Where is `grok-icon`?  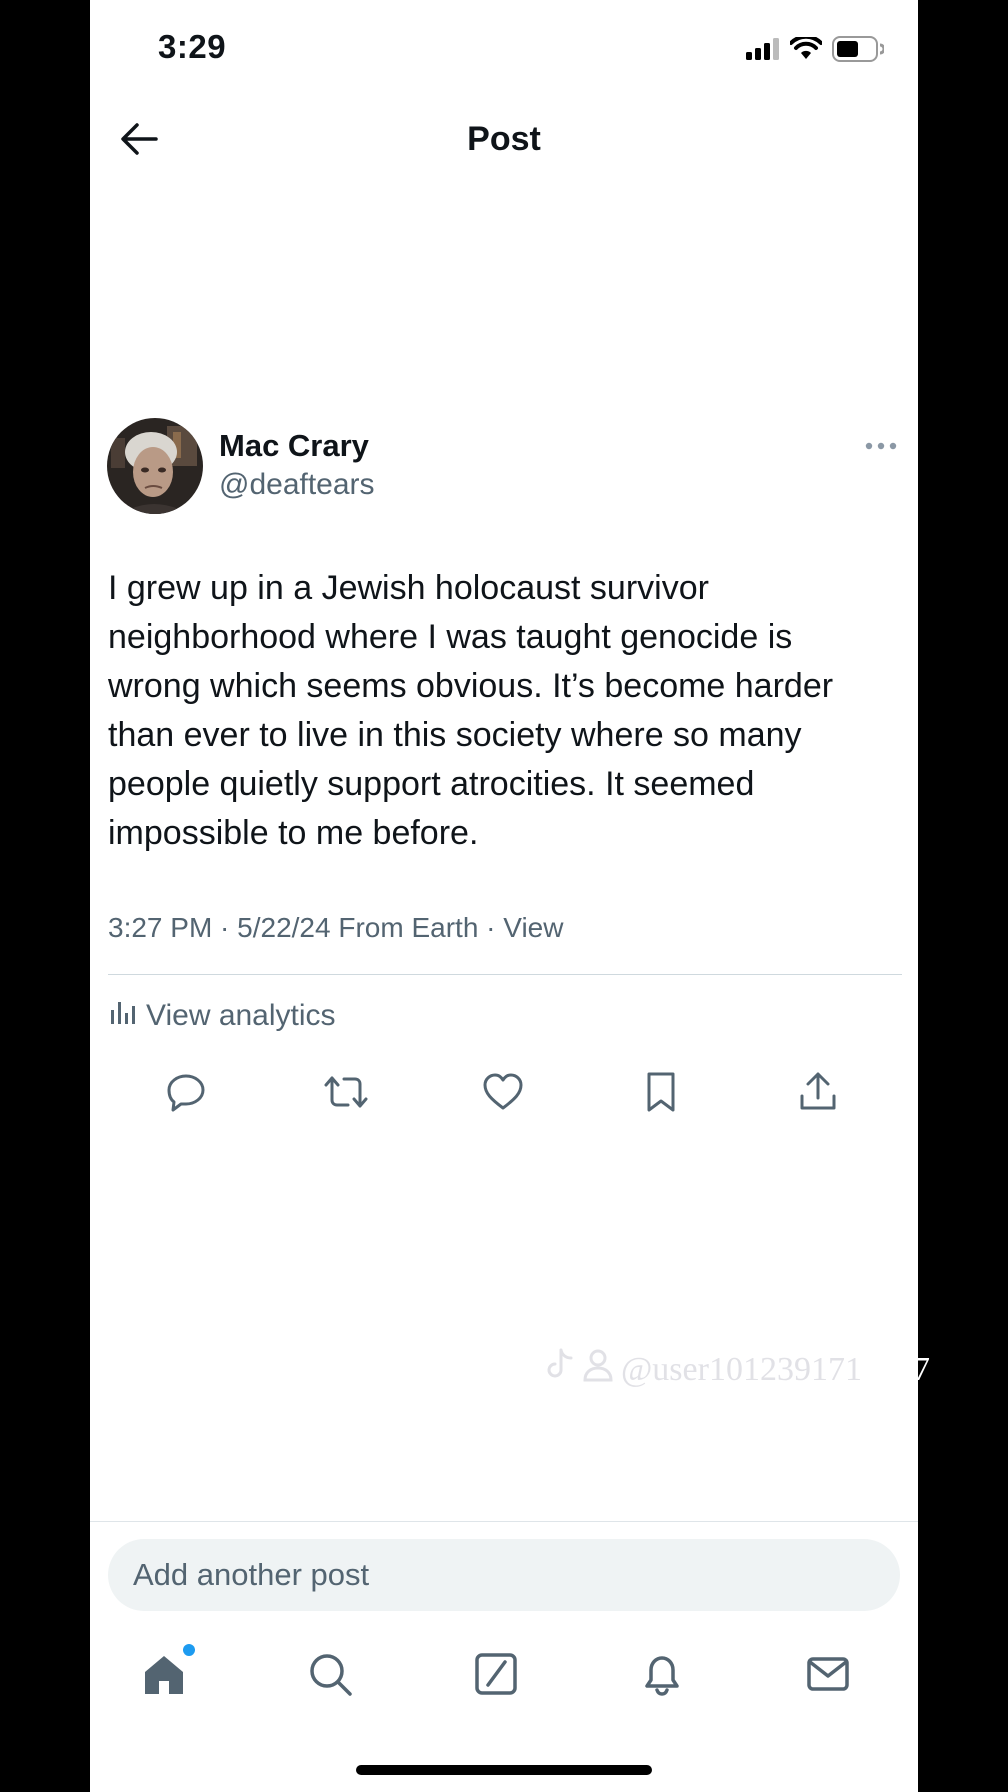 grok-icon is located at coordinates (496, 1674).